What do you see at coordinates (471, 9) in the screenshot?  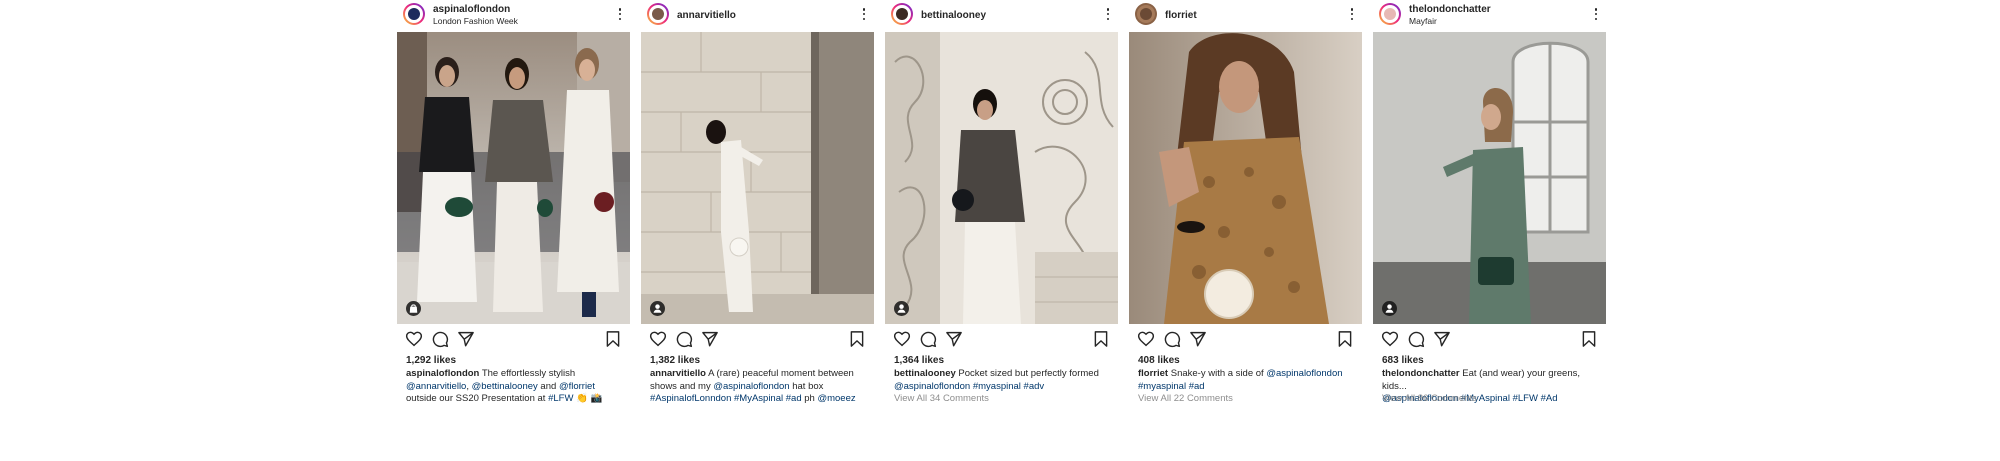 I see `username: aspinaloflondon` at bounding box center [471, 9].